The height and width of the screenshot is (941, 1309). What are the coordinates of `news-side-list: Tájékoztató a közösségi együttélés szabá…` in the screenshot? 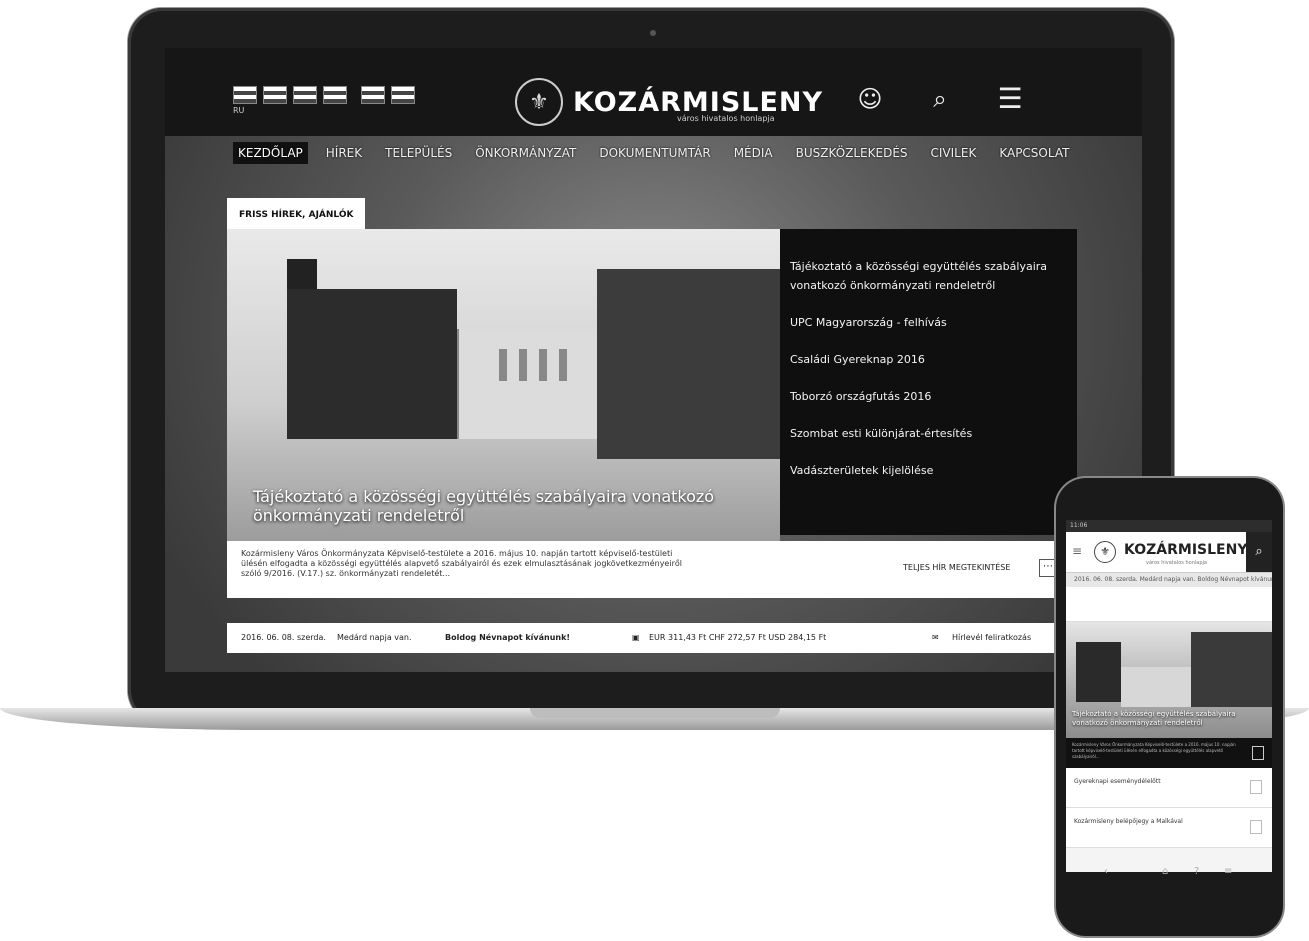 It's located at (928, 382).